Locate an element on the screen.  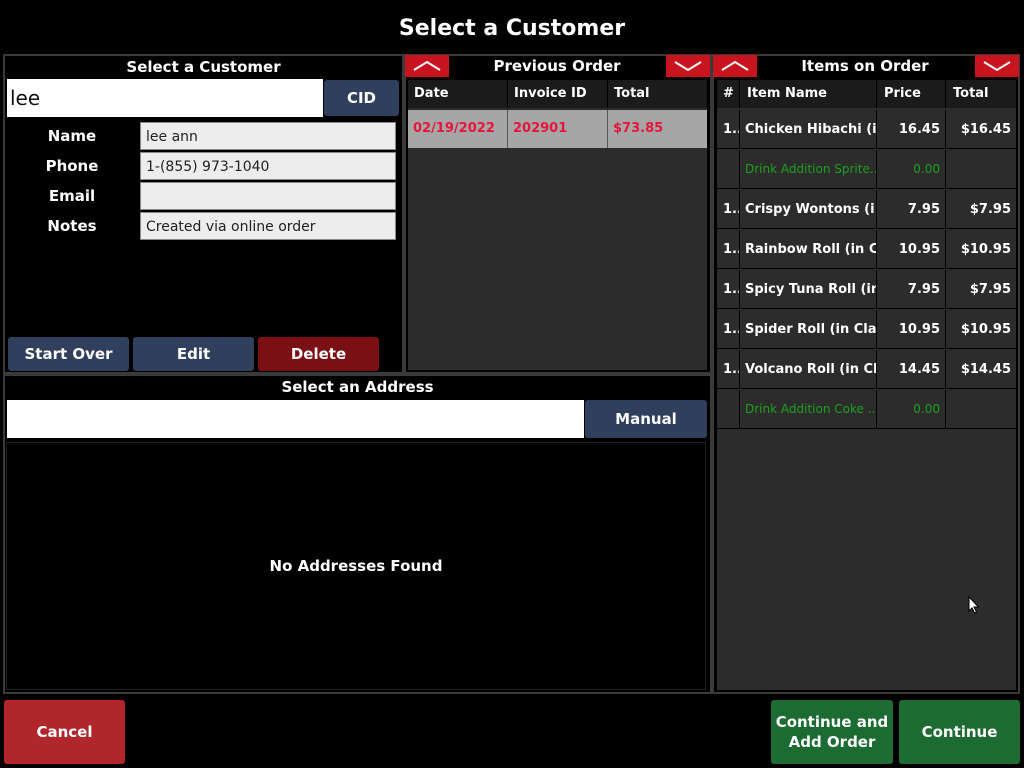
item-total: $16.45 is located at coordinates (985, 129).